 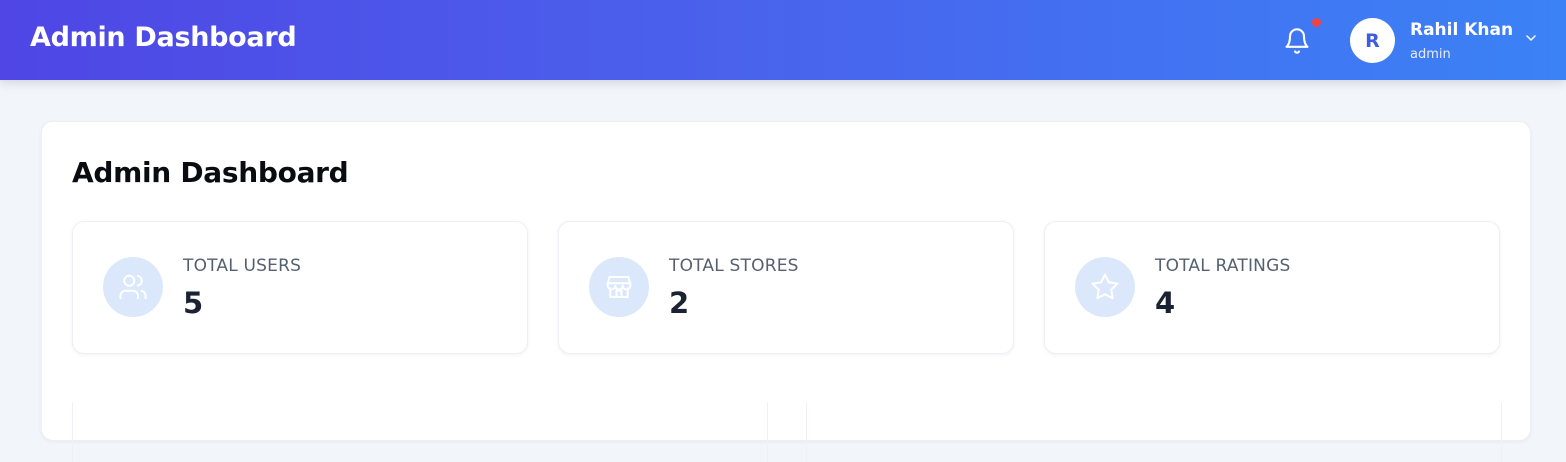 What do you see at coordinates (193, 303) in the screenshot?
I see `stat-value: 5` at bounding box center [193, 303].